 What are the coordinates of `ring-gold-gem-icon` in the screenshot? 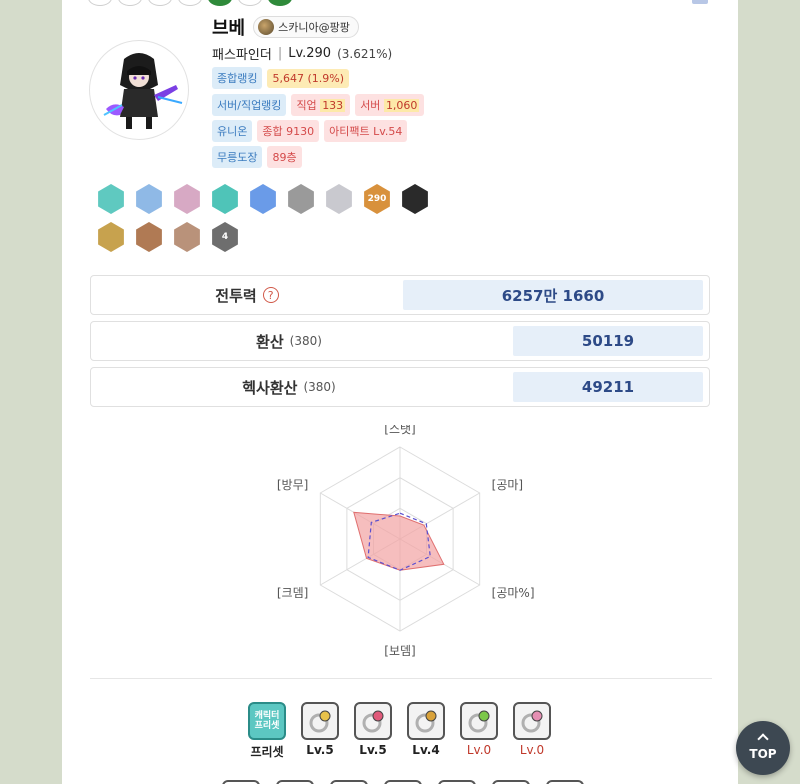 It's located at (426, 721).